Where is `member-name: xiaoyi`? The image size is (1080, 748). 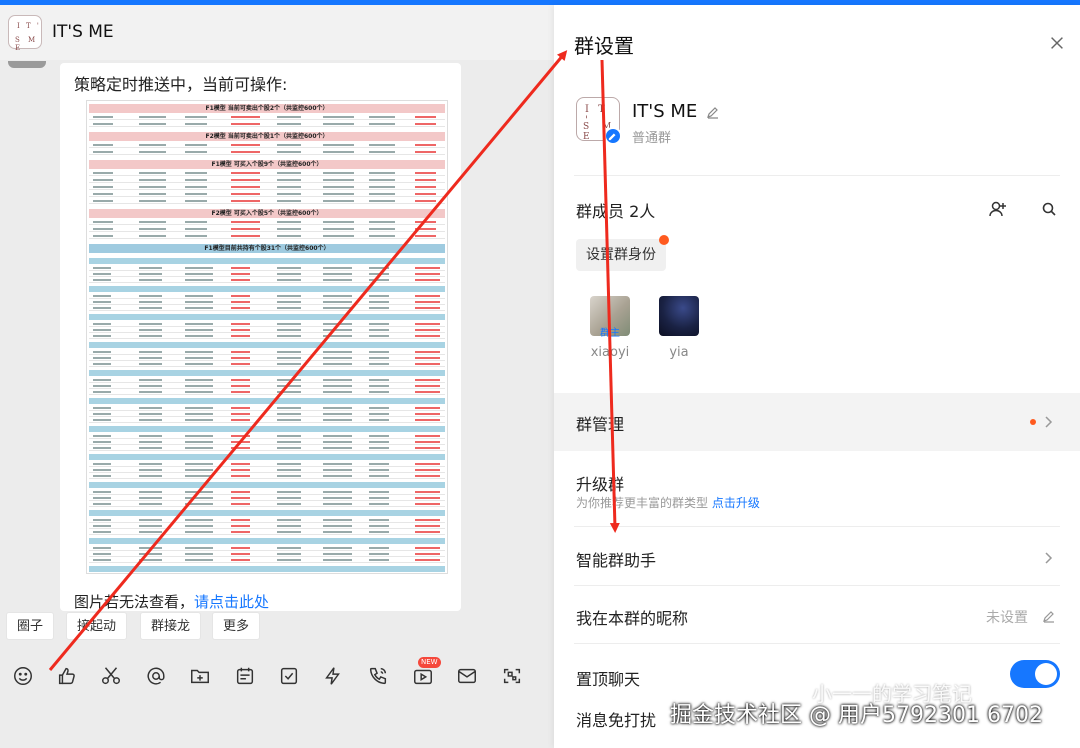 member-name: xiaoyi is located at coordinates (610, 352).